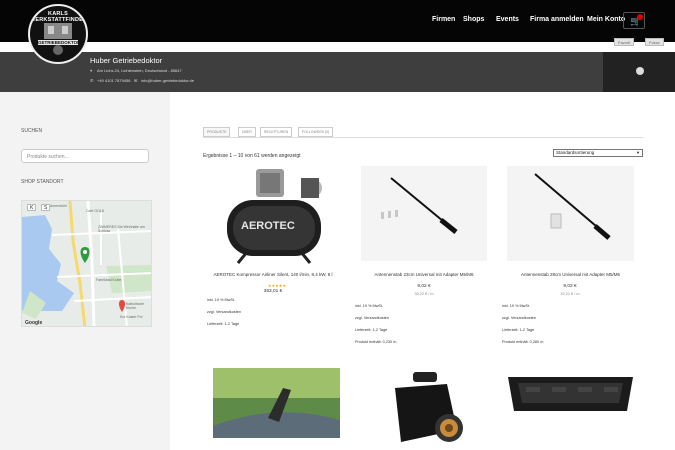  What do you see at coordinates (247, 132) in the screenshot?
I see `tab-ueber: ÜBER` at bounding box center [247, 132].